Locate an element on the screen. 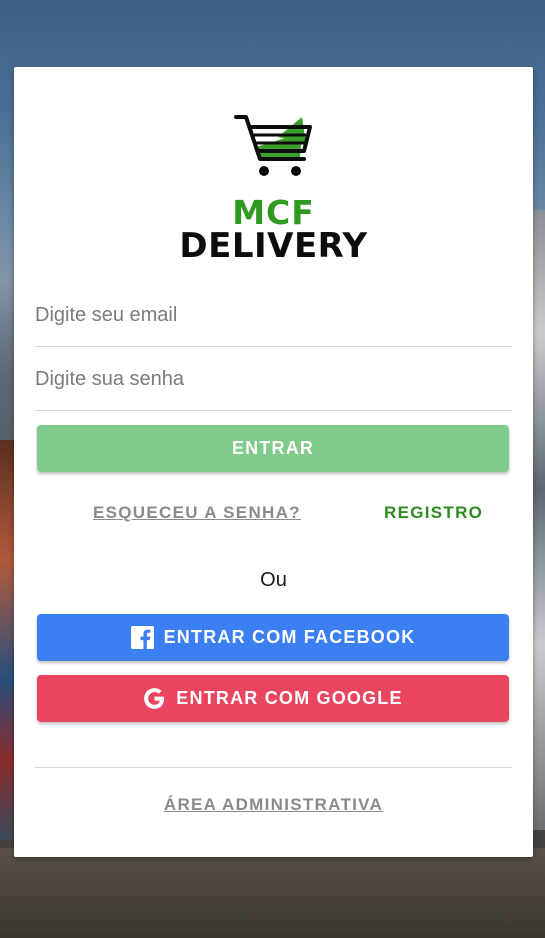 The width and height of the screenshot is (545, 938). email-field is located at coordinates (273, 317).